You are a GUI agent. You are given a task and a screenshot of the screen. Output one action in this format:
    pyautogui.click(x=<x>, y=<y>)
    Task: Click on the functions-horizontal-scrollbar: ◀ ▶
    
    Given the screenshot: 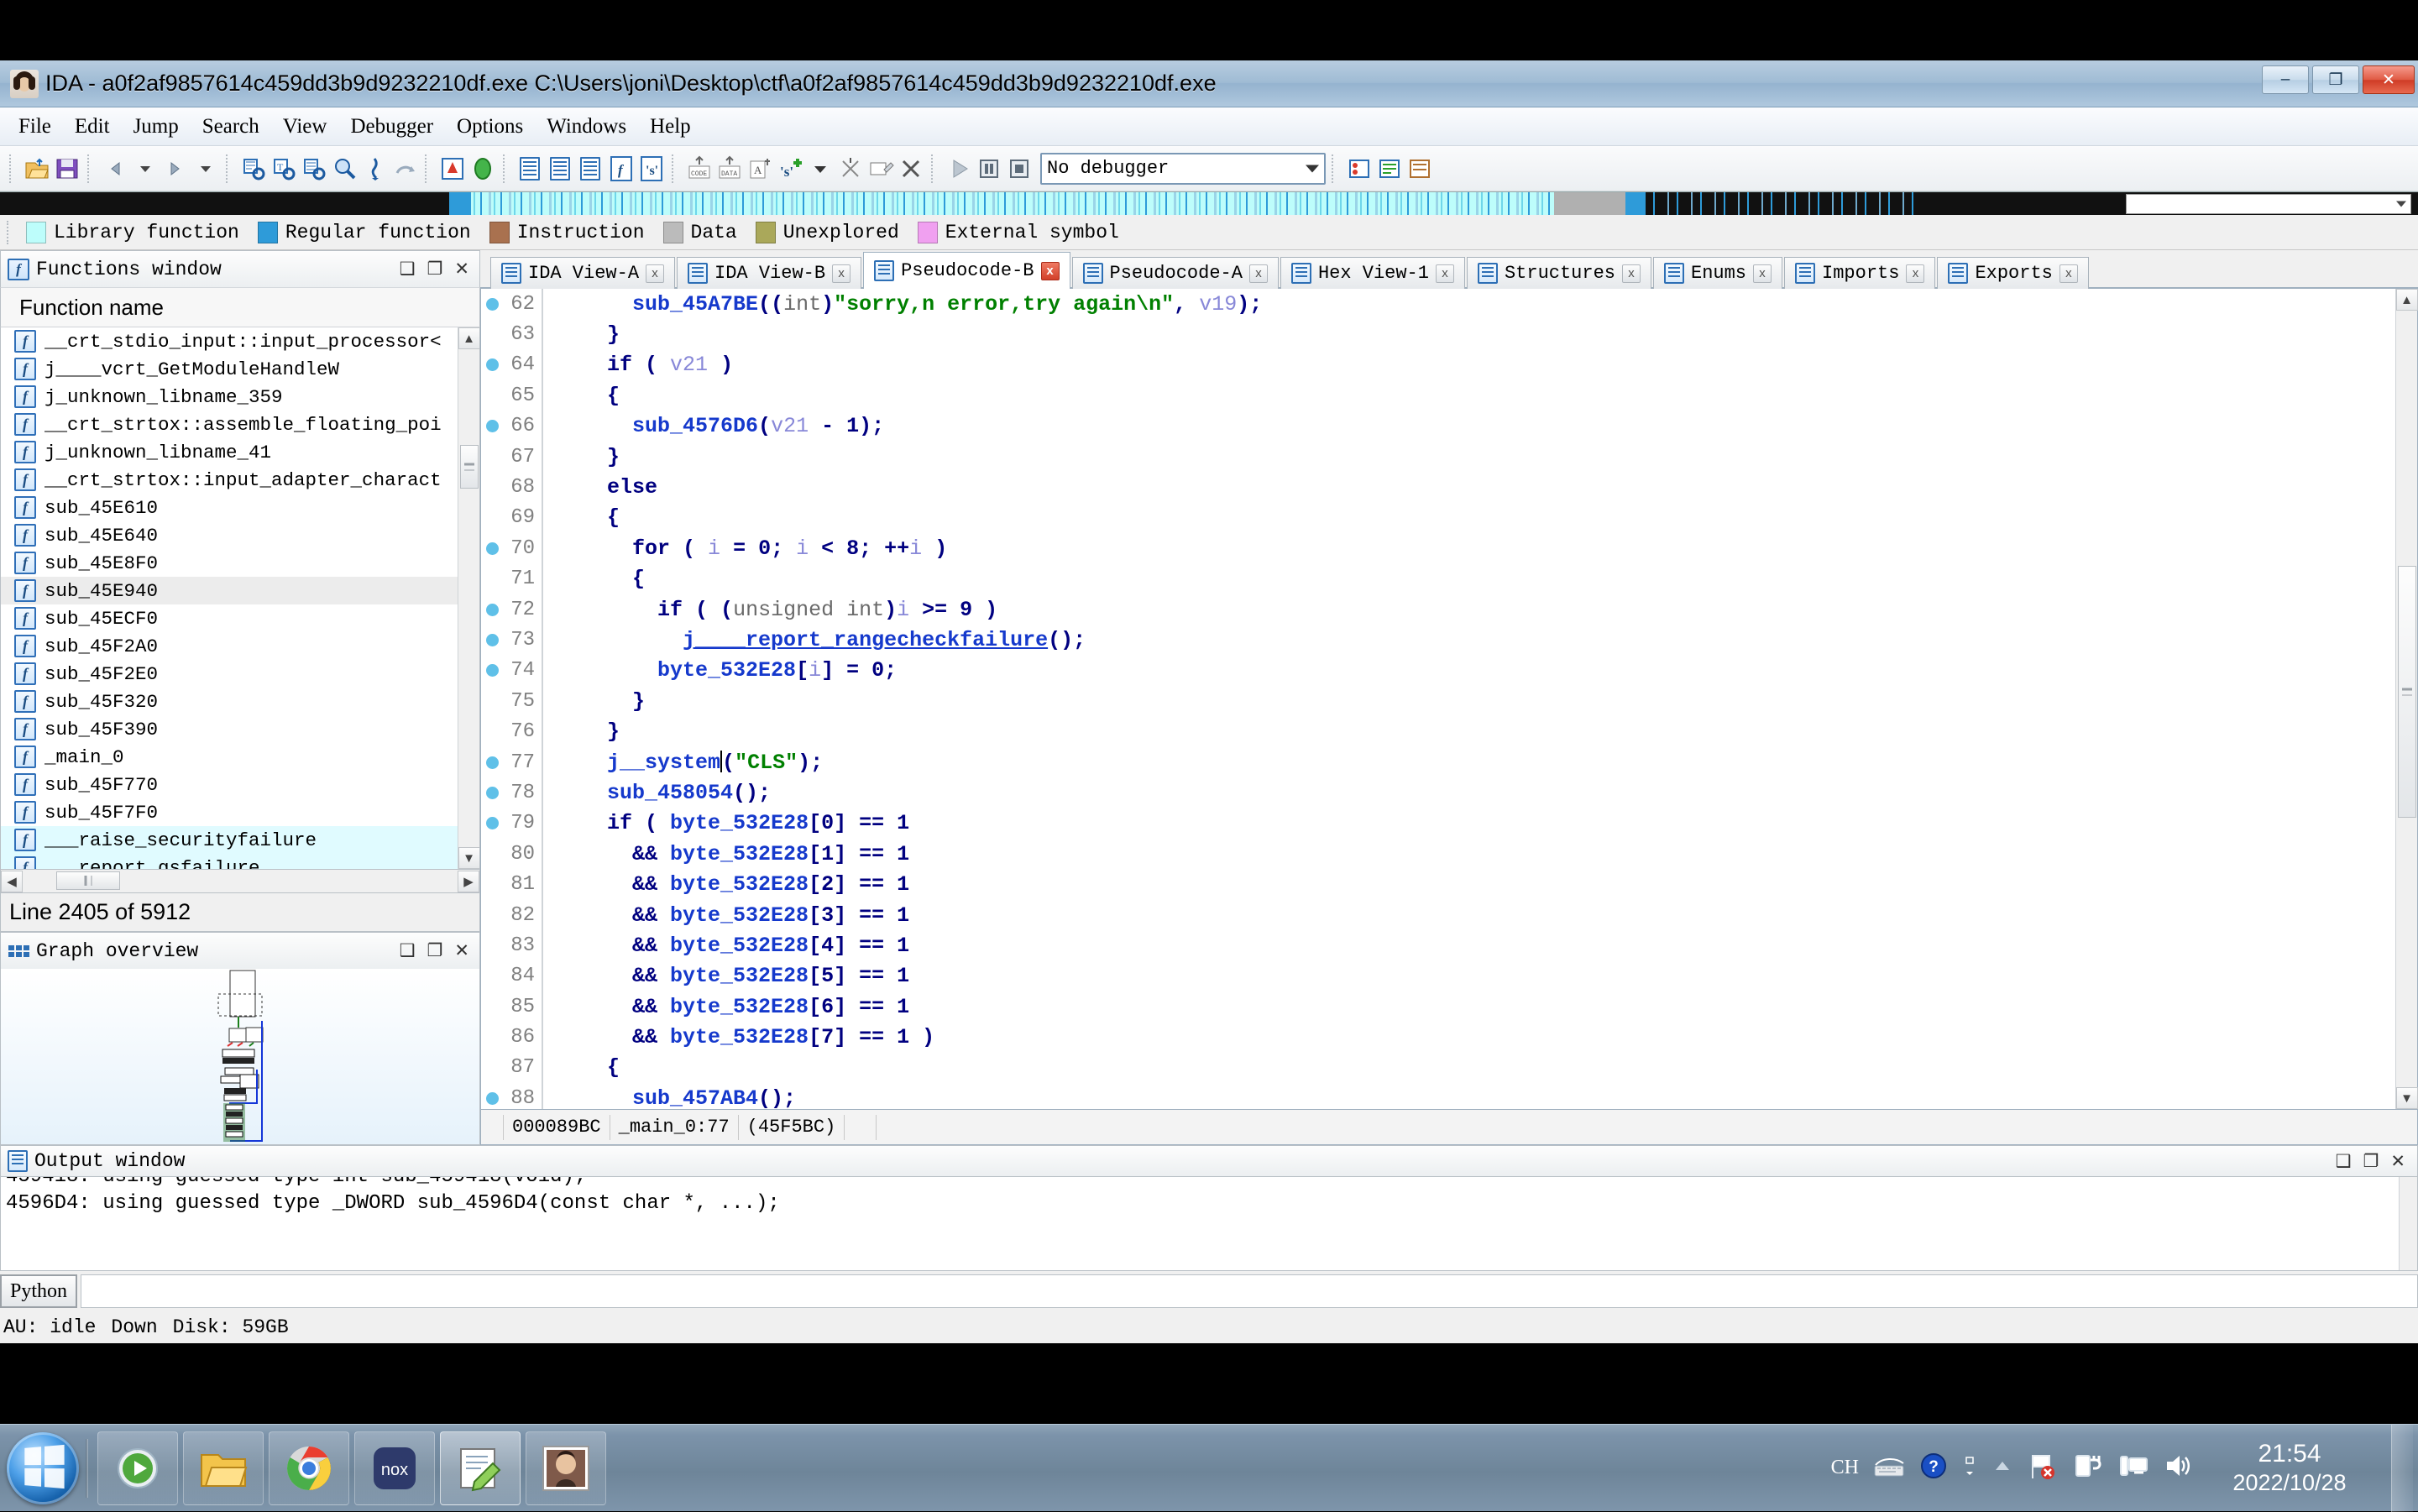 What is the action you would take?
    pyautogui.click(x=240, y=881)
    